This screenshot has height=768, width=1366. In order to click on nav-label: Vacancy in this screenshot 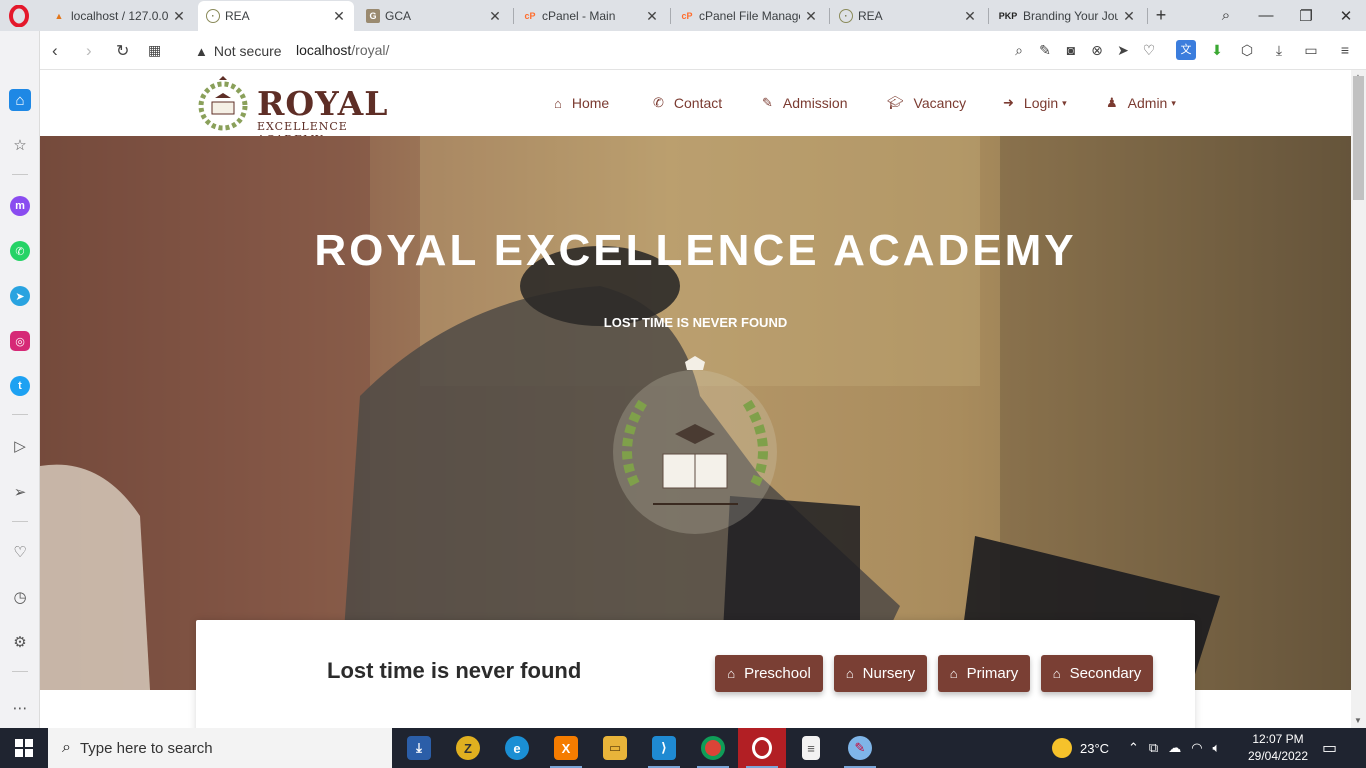, I will do `click(940, 103)`.